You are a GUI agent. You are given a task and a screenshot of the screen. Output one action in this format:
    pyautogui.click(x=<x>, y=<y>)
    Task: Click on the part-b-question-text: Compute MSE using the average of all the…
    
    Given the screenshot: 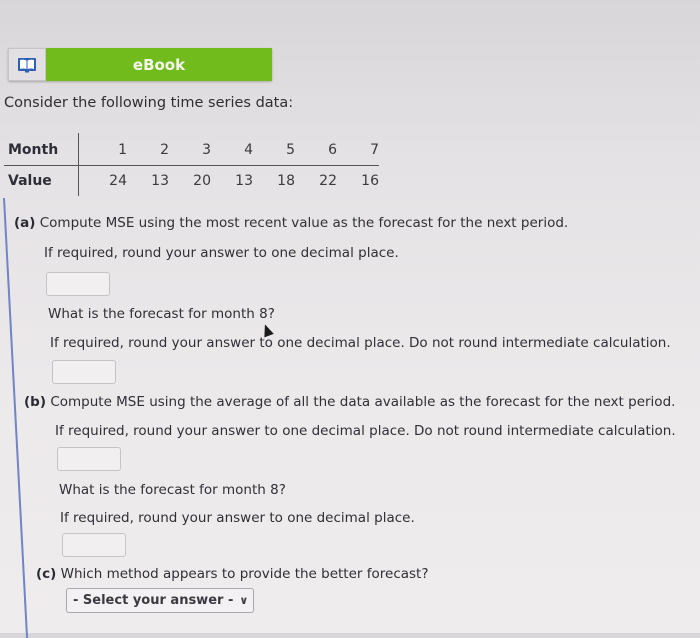 What is the action you would take?
    pyautogui.click(x=363, y=402)
    